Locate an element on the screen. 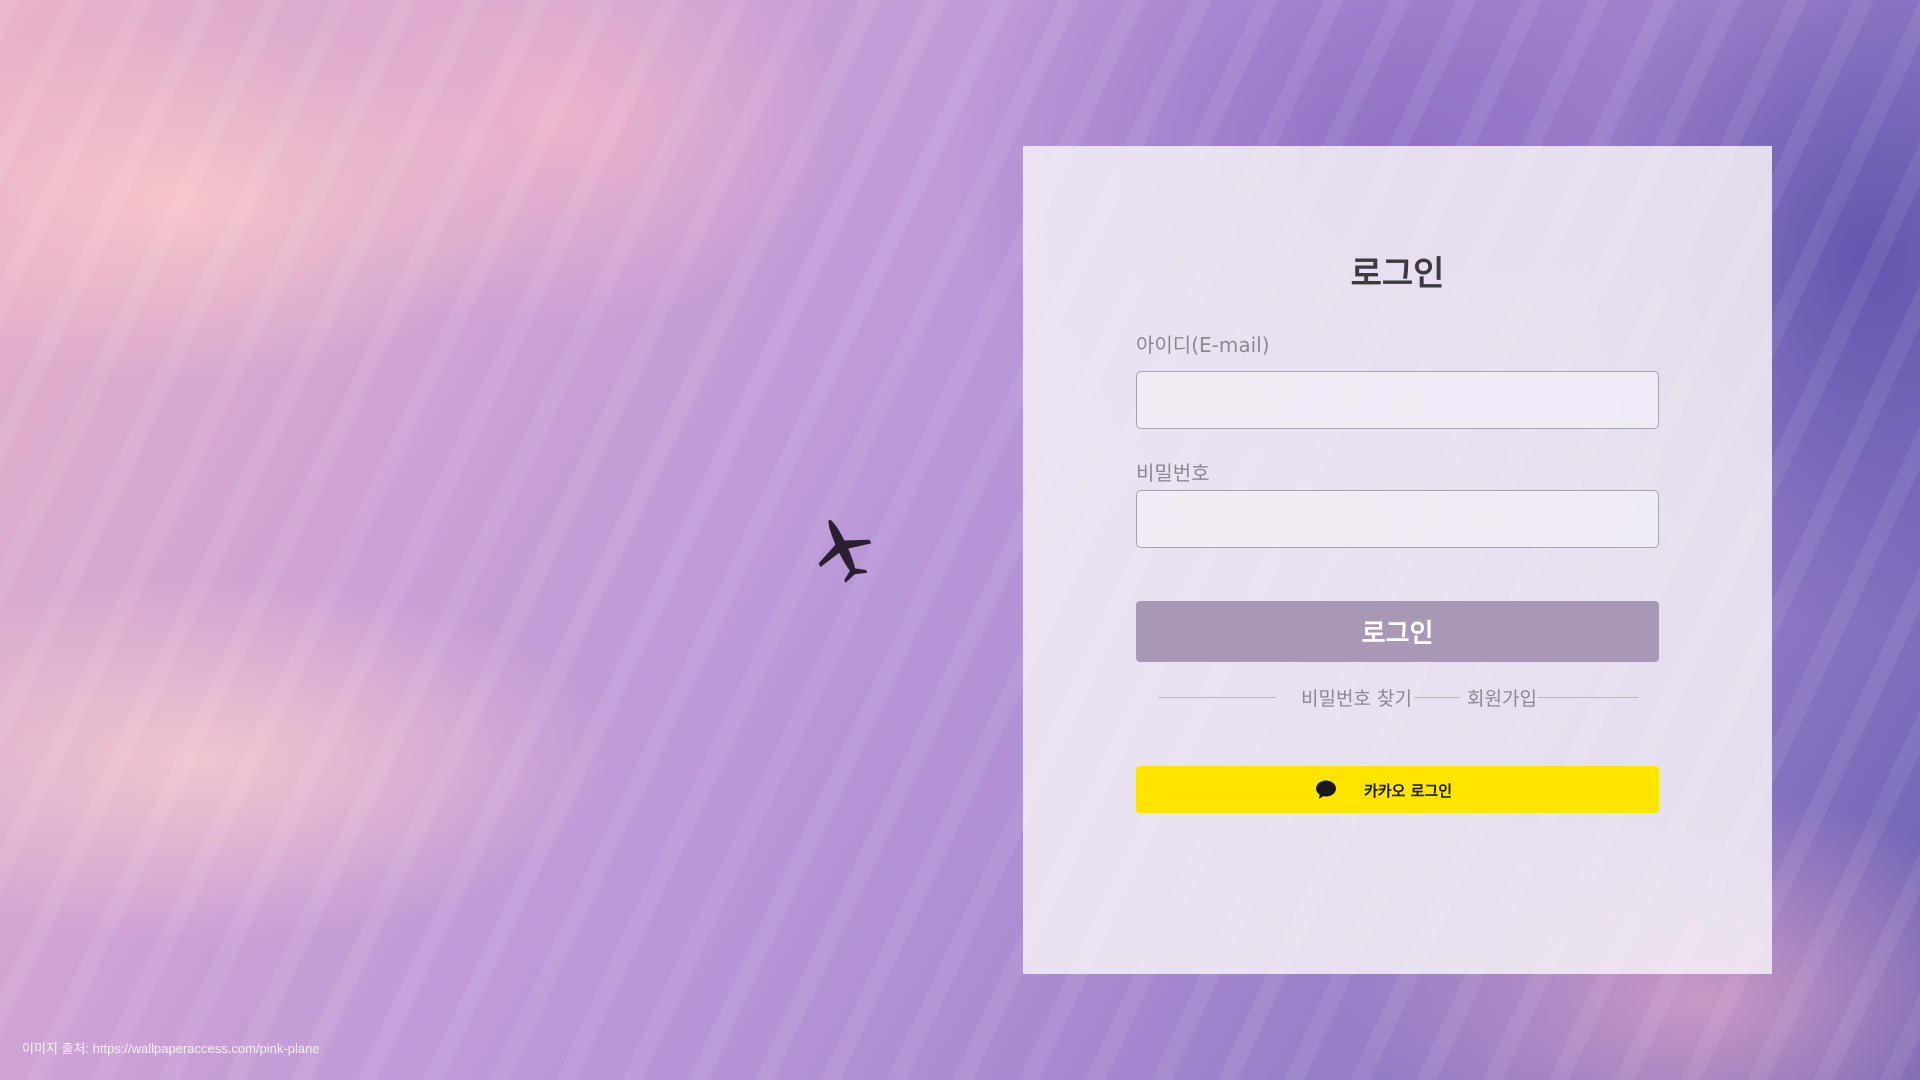 This screenshot has width=1920, height=1080. account-links: 비밀번호 찾기 회원가입 is located at coordinates (1398, 697).